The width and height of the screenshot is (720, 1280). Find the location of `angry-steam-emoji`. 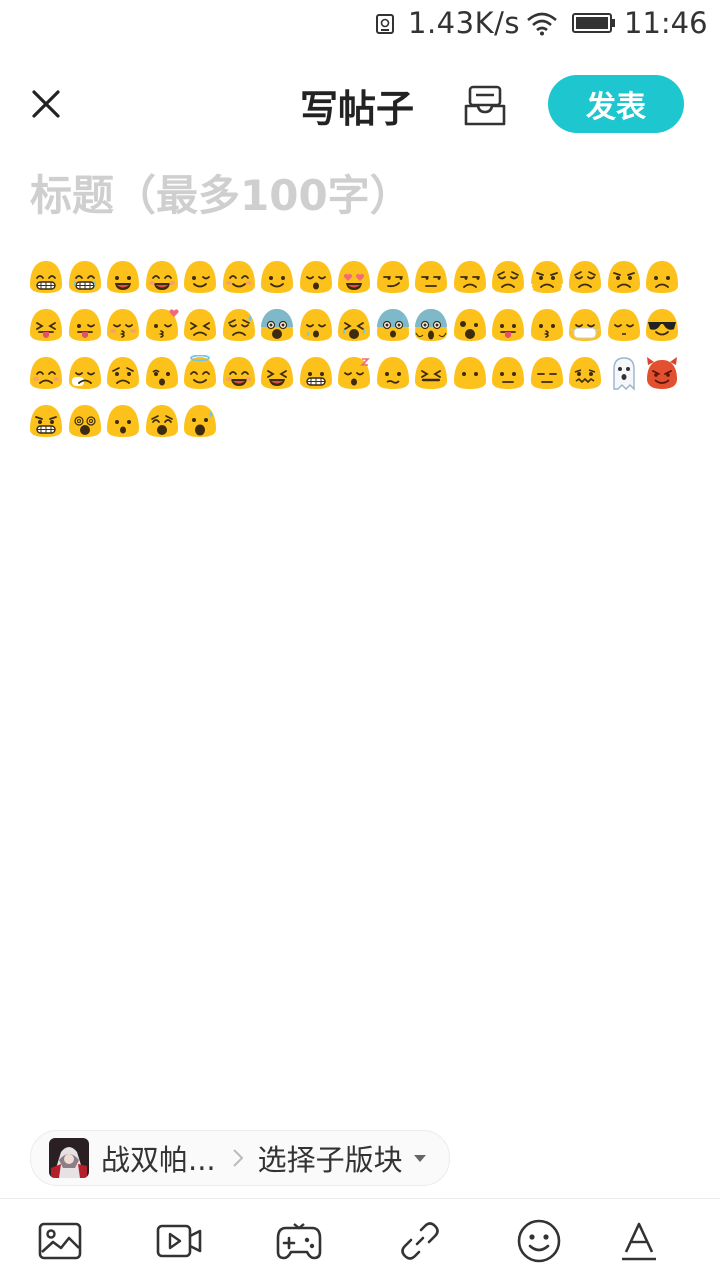

angry-steam-emoji is located at coordinates (548, 278).